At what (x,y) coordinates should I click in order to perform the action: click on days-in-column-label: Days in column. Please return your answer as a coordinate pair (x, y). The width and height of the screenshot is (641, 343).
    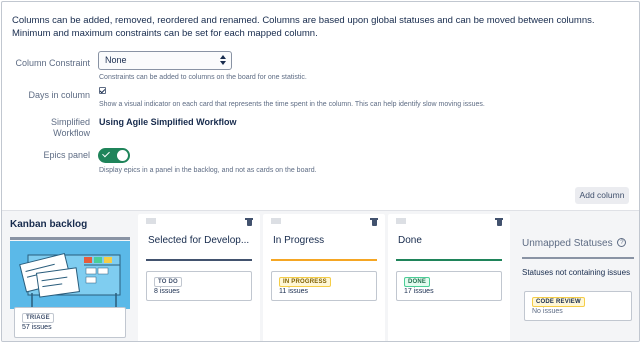
    Looking at the image, I should click on (59, 95).